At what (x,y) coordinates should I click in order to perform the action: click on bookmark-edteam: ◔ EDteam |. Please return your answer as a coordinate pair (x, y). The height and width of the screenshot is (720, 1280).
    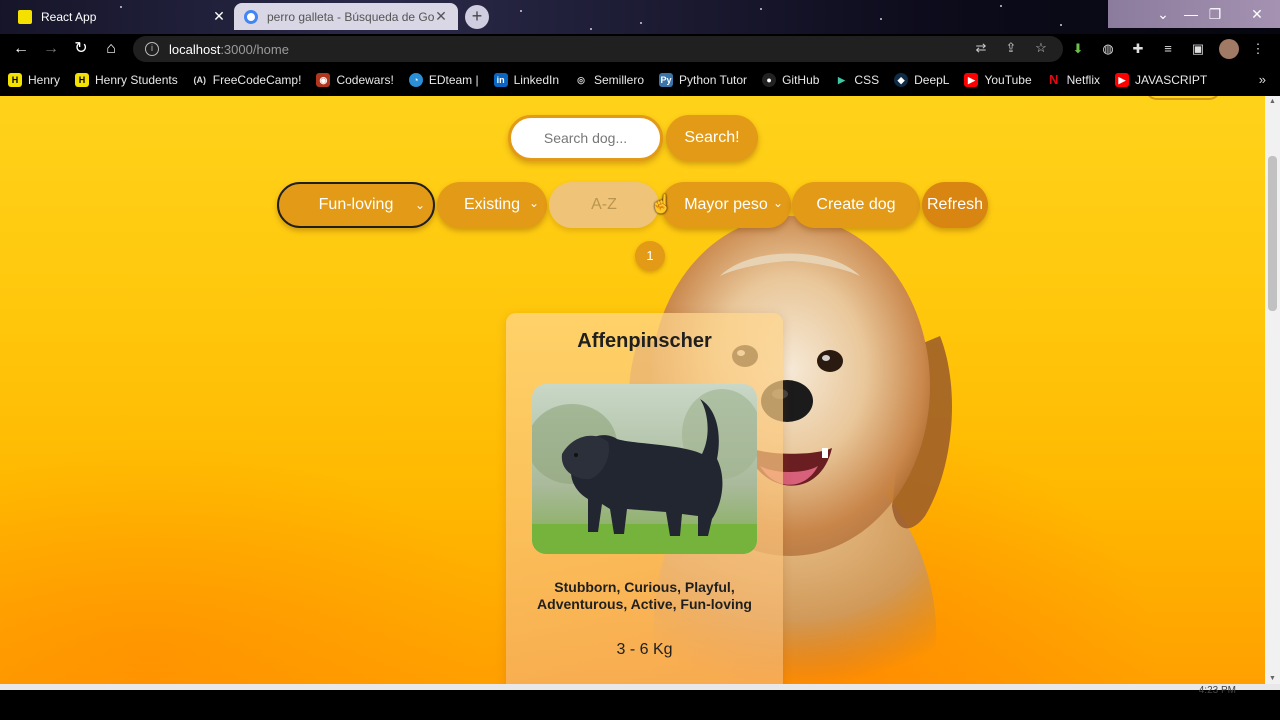
    Looking at the image, I should click on (443, 80).